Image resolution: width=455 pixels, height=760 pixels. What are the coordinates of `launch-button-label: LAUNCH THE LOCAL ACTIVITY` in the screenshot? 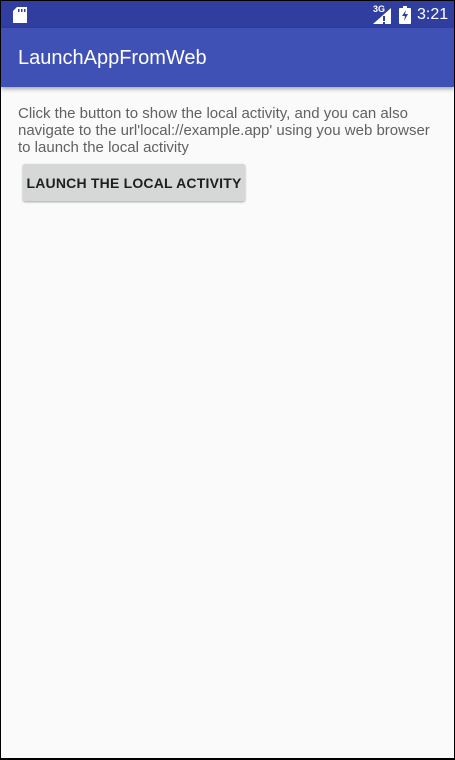 It's located at (134, 182).